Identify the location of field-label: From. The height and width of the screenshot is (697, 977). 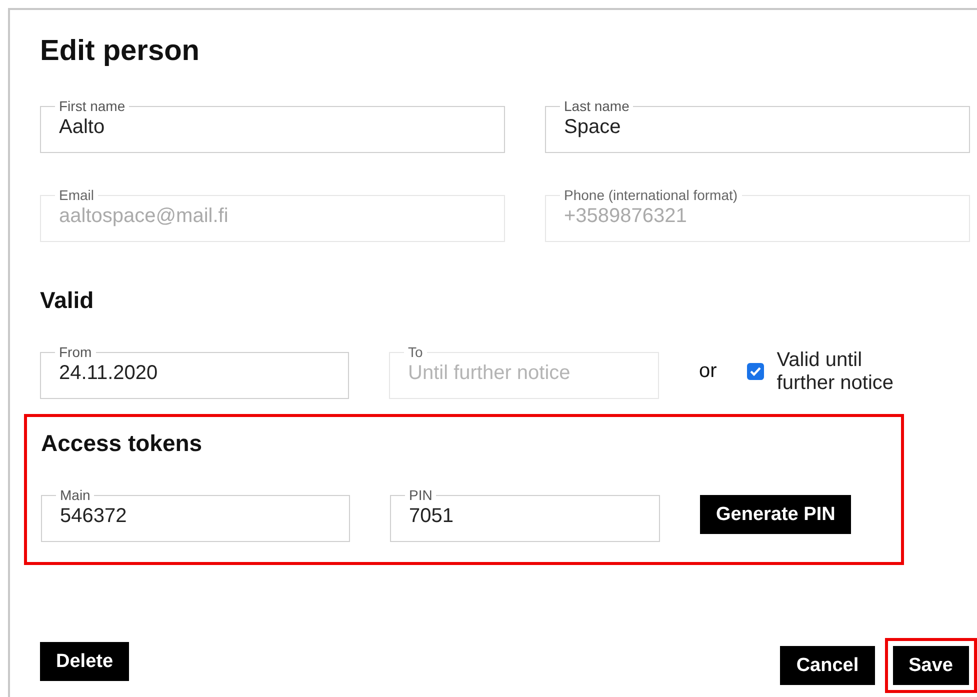
(75, 352).